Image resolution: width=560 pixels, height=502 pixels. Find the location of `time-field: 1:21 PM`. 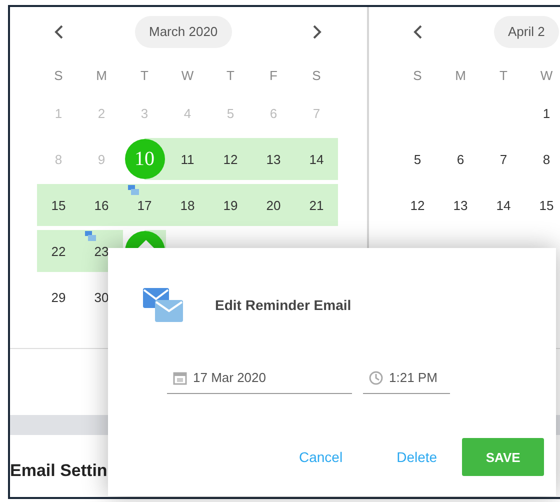

time-field: 1:21 PM is located at coordinates (406, 378).